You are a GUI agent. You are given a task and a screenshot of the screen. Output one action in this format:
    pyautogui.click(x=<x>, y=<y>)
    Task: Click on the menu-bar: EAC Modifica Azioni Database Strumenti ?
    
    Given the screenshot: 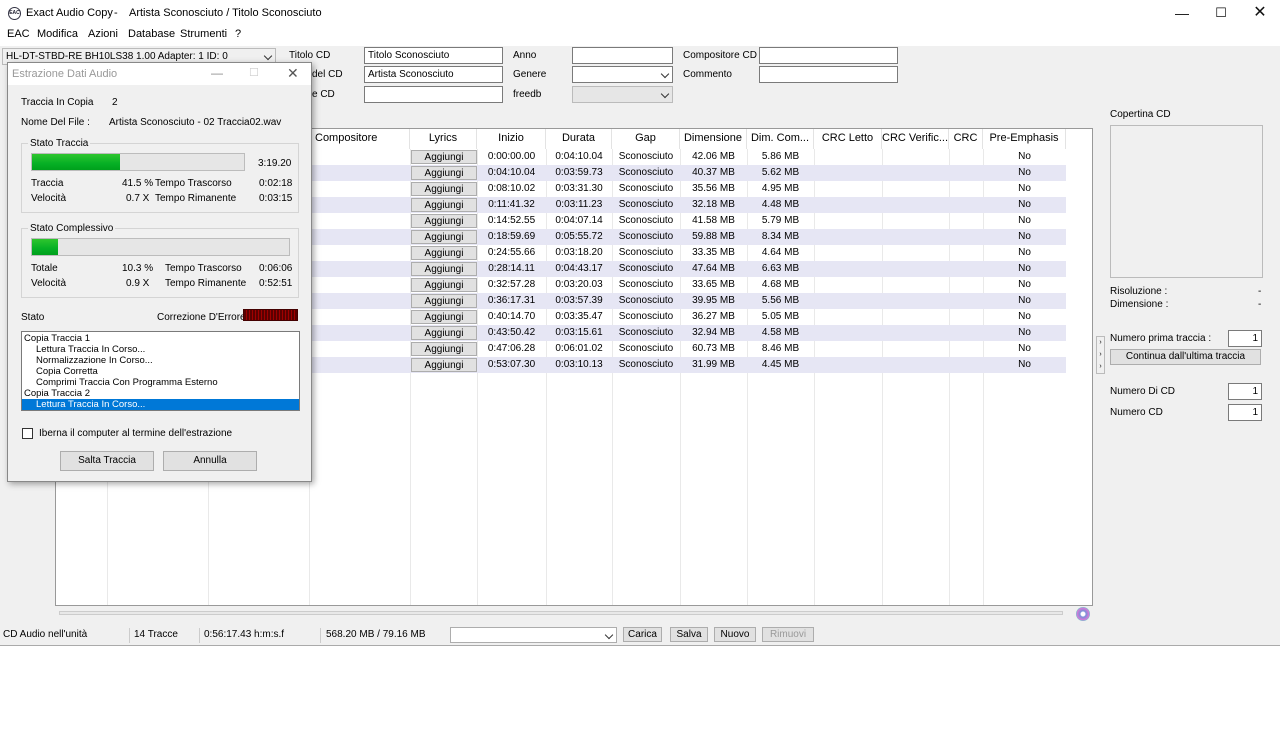 What is the action you would take?
    pyautogui.click(x=640, y=36)
    